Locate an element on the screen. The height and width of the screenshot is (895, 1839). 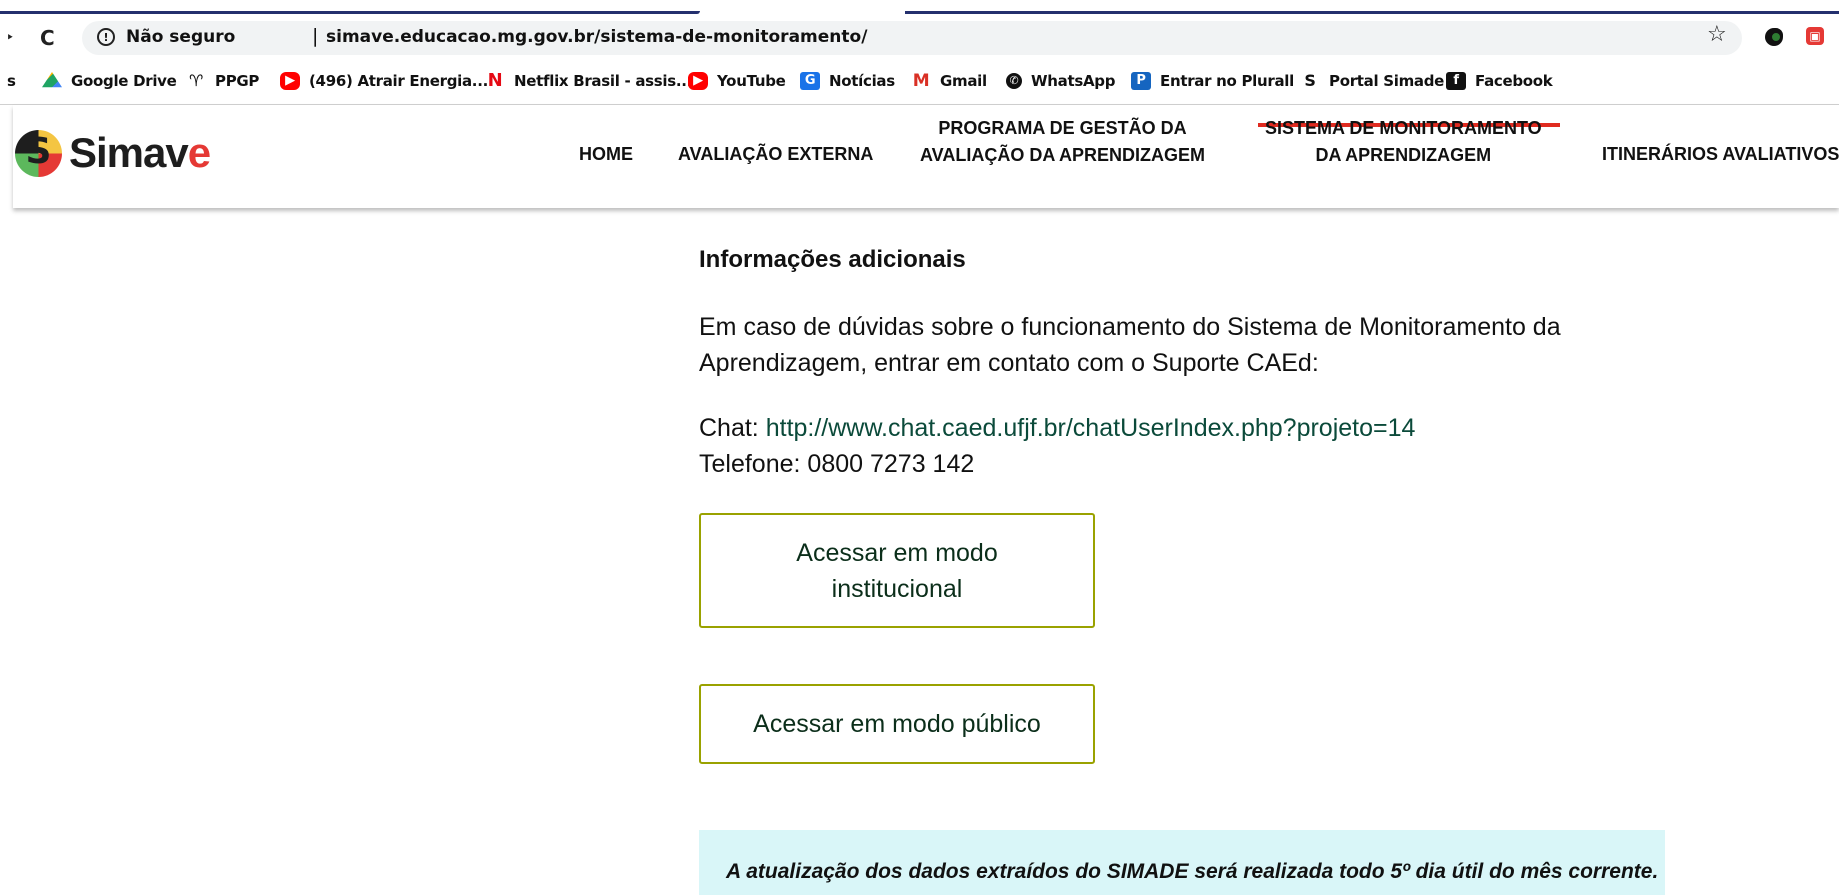
bookmark-item-google-drive: Google Drive is located at coordinates (109, 81).